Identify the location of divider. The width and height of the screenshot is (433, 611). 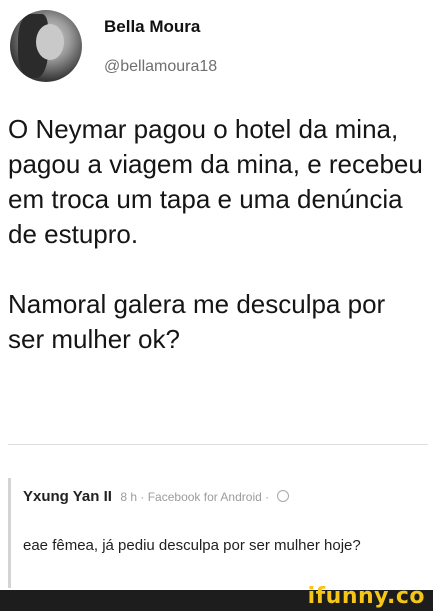
(218, 444).